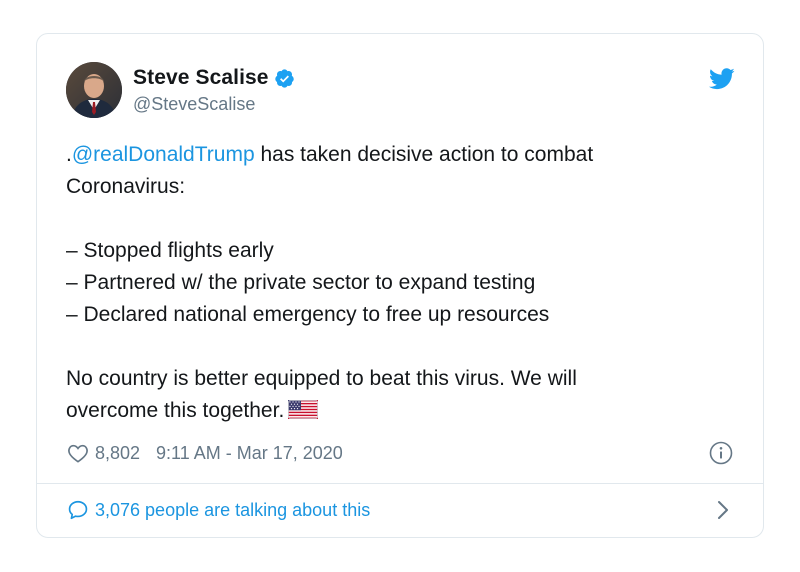 This screenshot has width=800, height=572. I want to click on chevron-right-icon, so click(723, 510).